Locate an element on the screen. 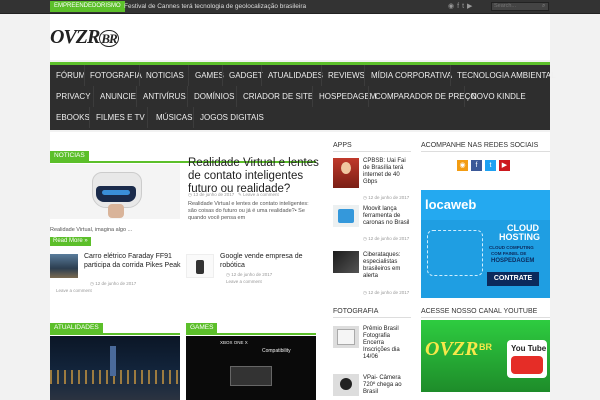  section-label: GAMES is located at coordinates (202, 328).